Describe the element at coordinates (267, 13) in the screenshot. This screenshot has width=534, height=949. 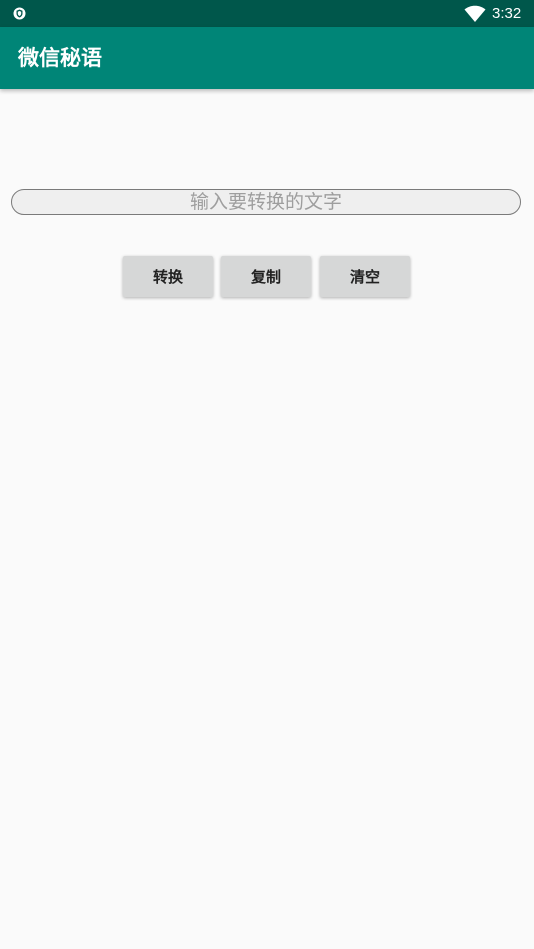
I see `status-bar: 3:32` at that location.